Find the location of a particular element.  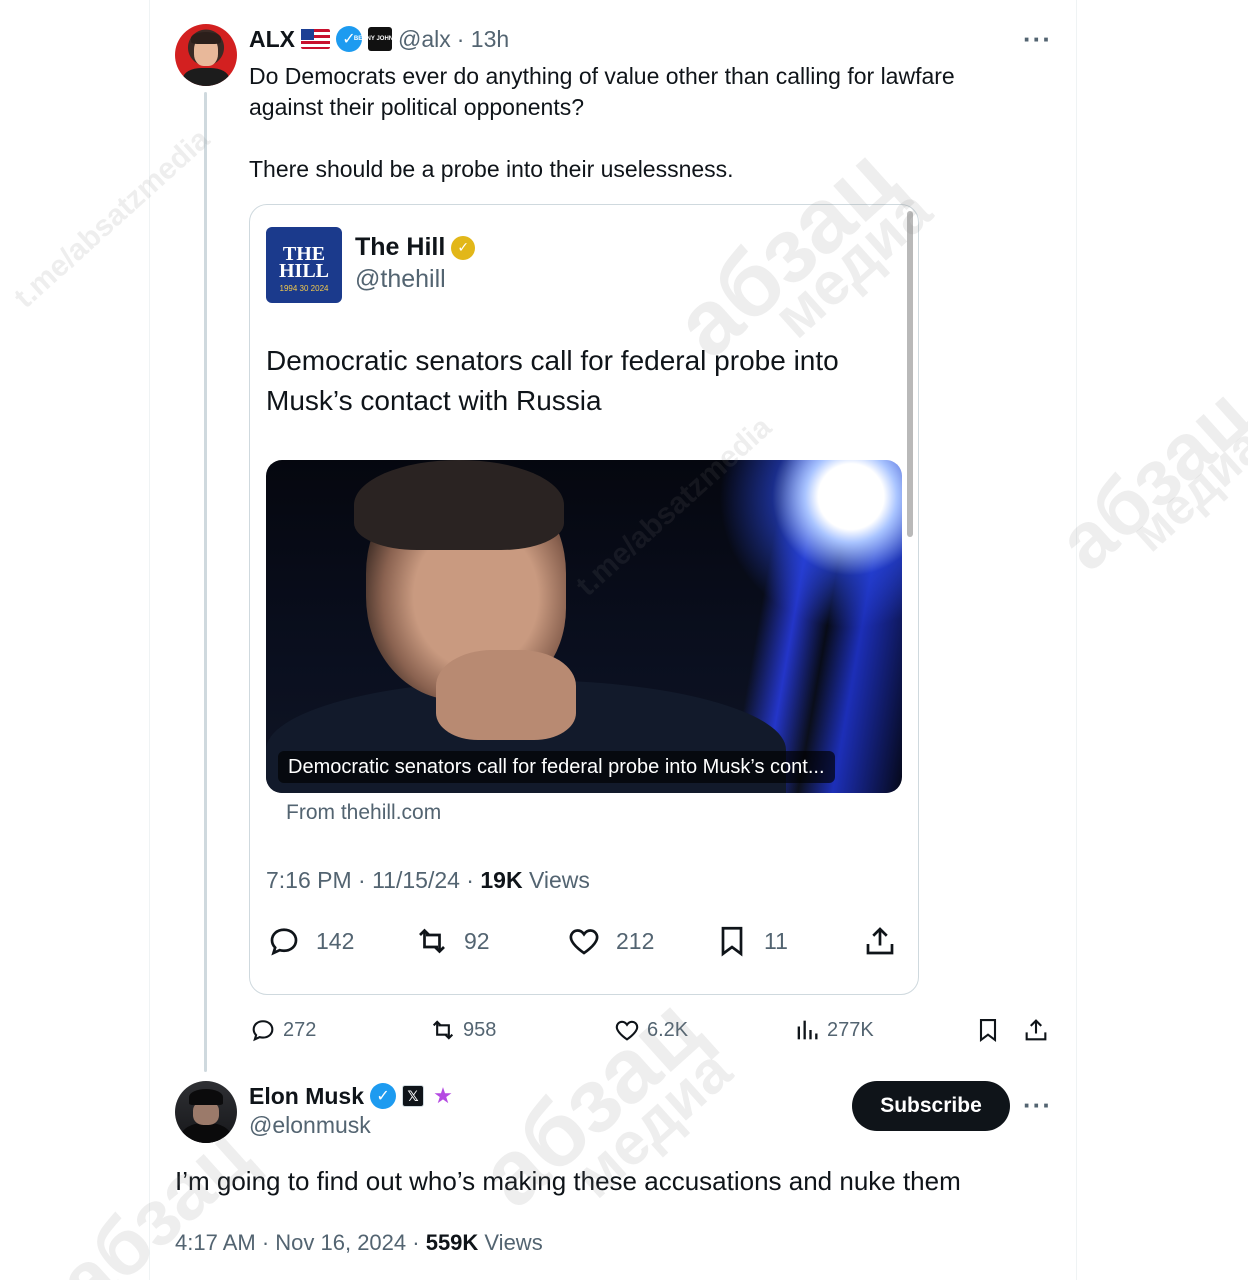

verified-gold-icon: ✓ is located at coordinates (463, 247).